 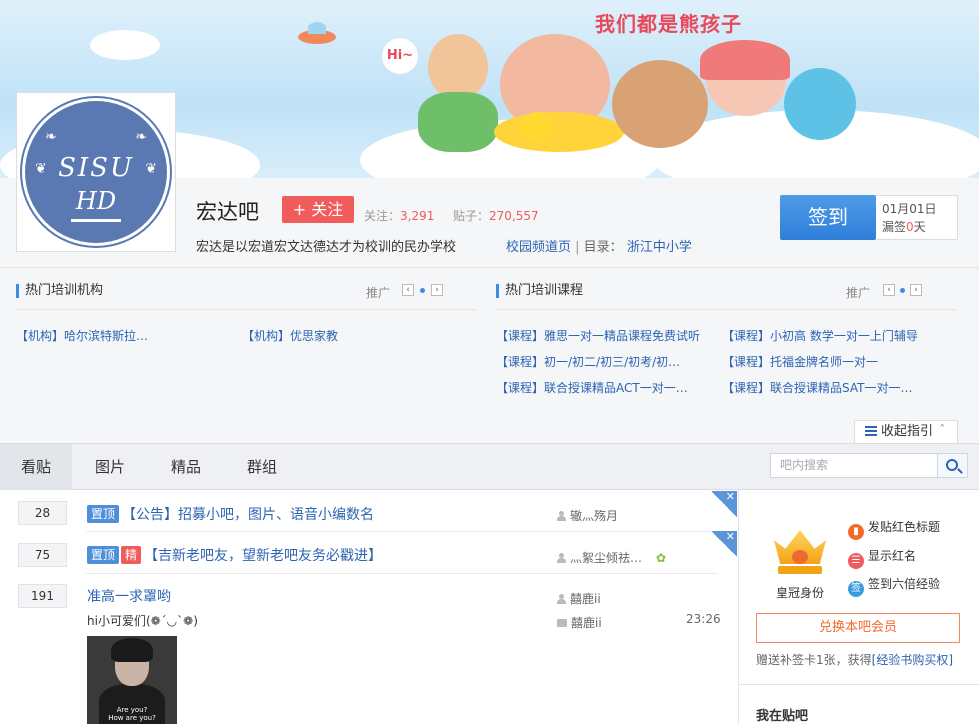 I want to click on logo-text-bottom: HD, so click(x=96, y=201).